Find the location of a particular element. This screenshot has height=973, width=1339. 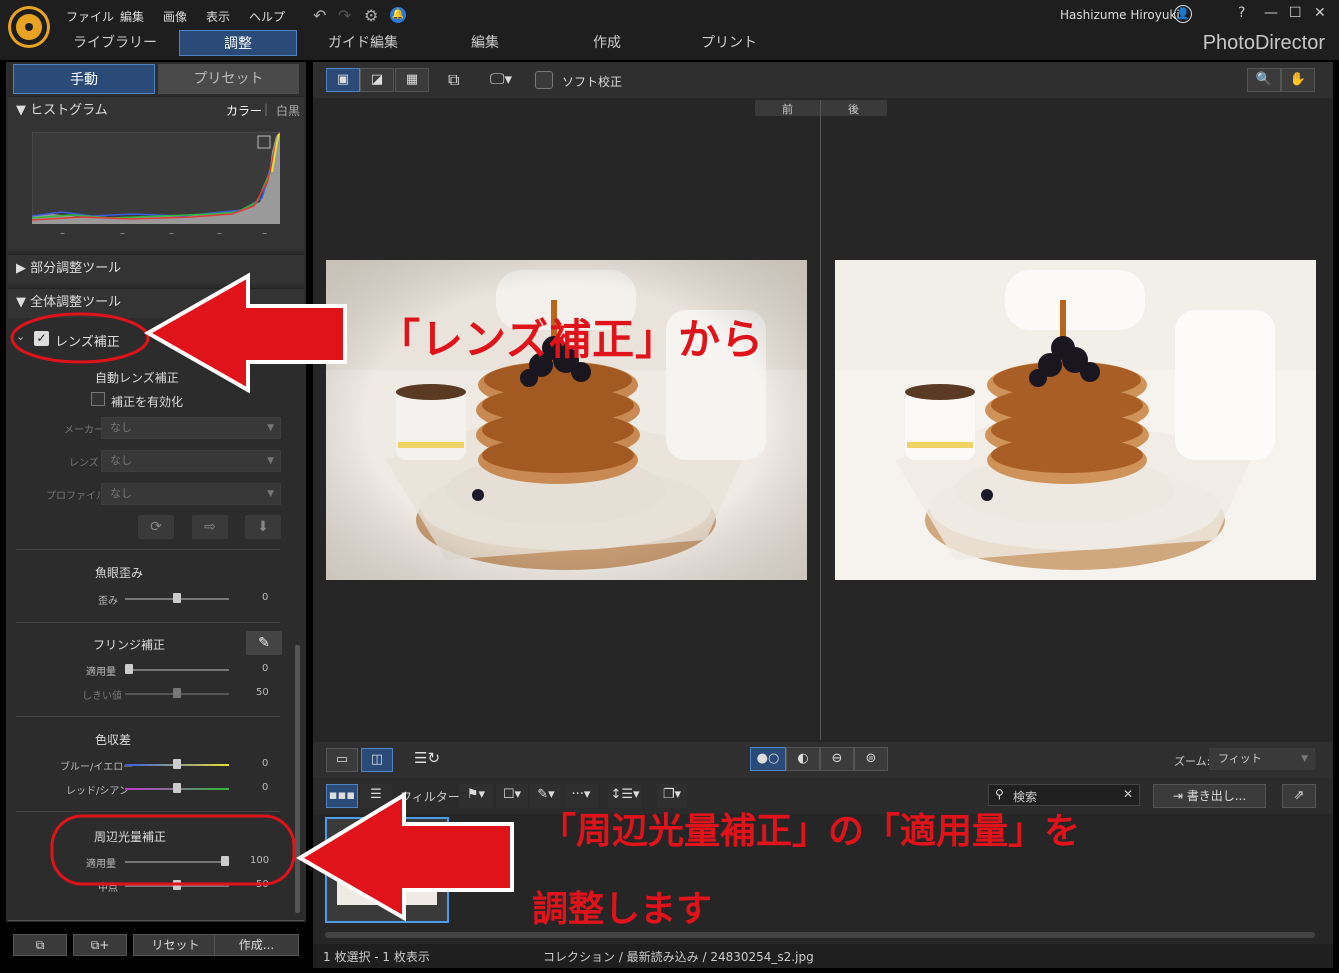

lens-highlight-ellipse is located at coordinates (80, 338).